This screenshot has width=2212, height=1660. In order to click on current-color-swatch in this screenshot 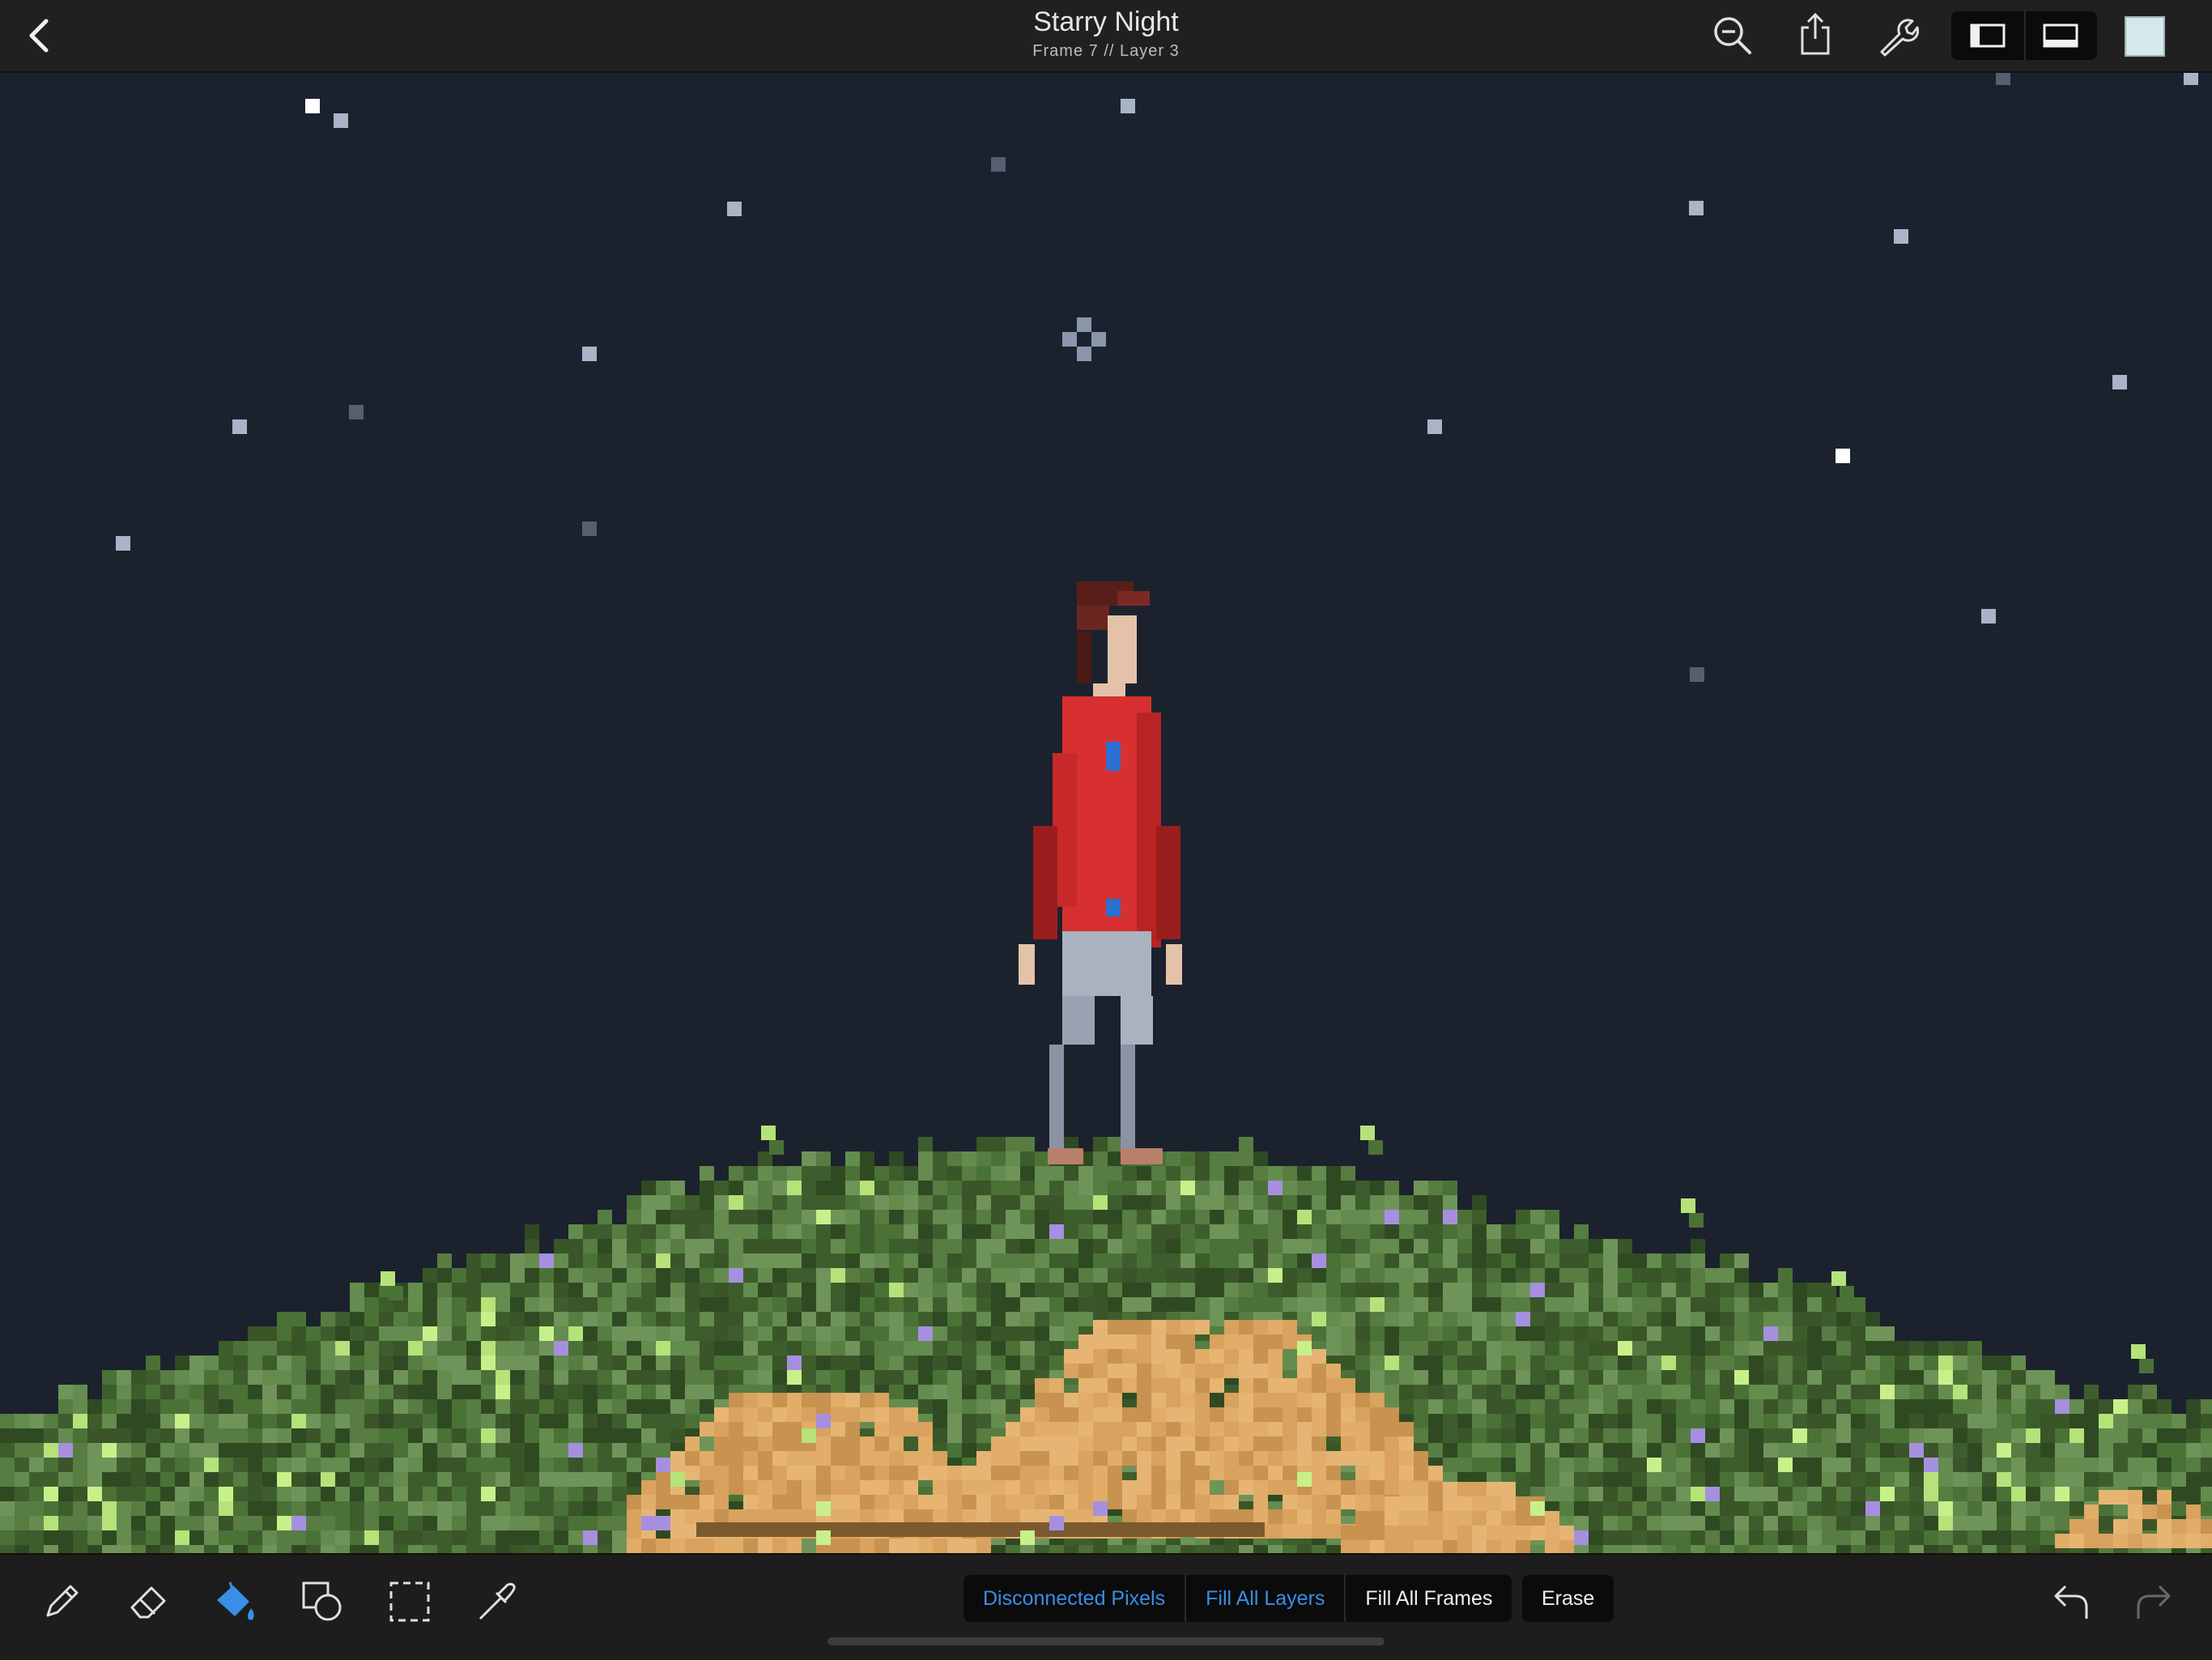, I will do `click(2145, 36)`.